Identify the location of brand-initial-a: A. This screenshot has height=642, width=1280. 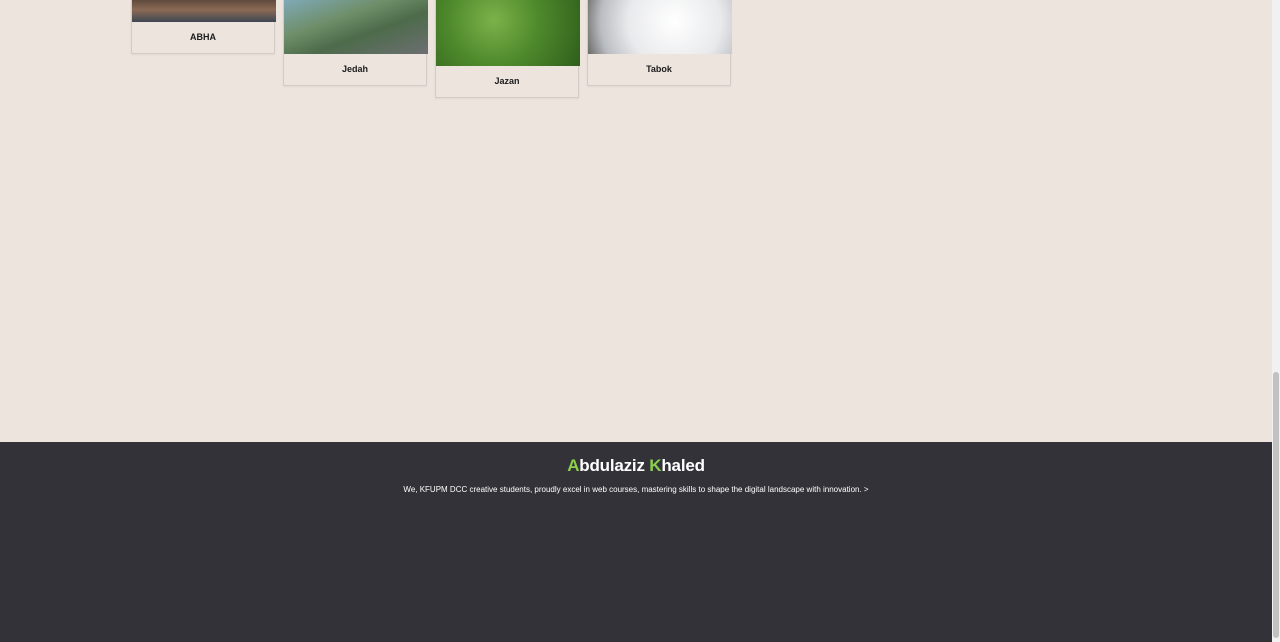
(573, 465).